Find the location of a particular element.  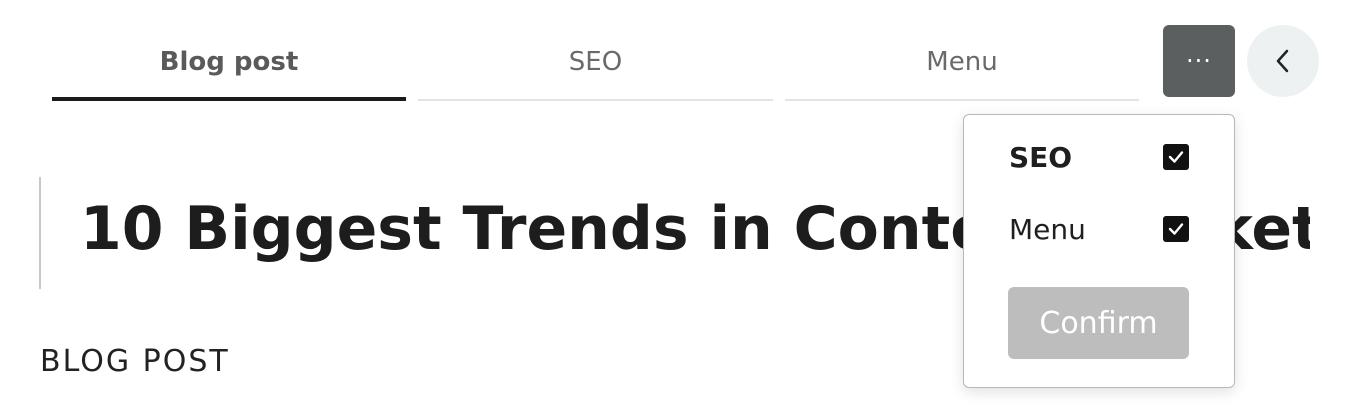

dropdown-option-menu: Menu is located at coordinates (1099, 229).